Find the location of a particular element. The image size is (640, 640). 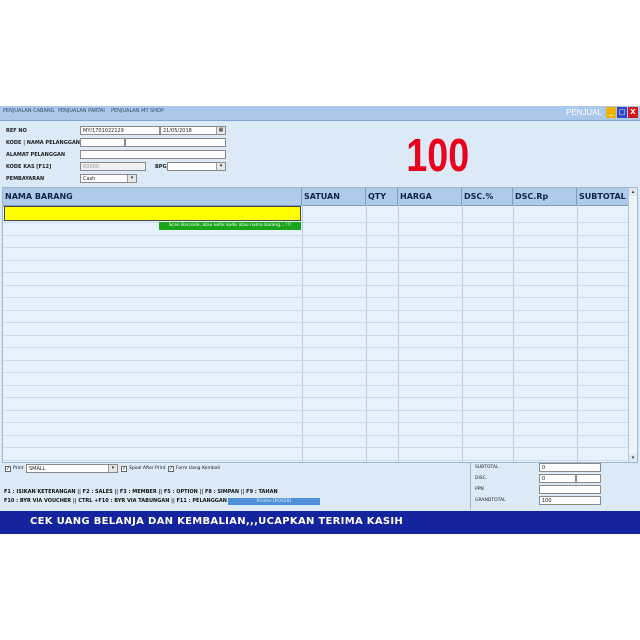

tab-penjualan-cabang: PENJUALAN CABANG is located at coordinates (29, 111).